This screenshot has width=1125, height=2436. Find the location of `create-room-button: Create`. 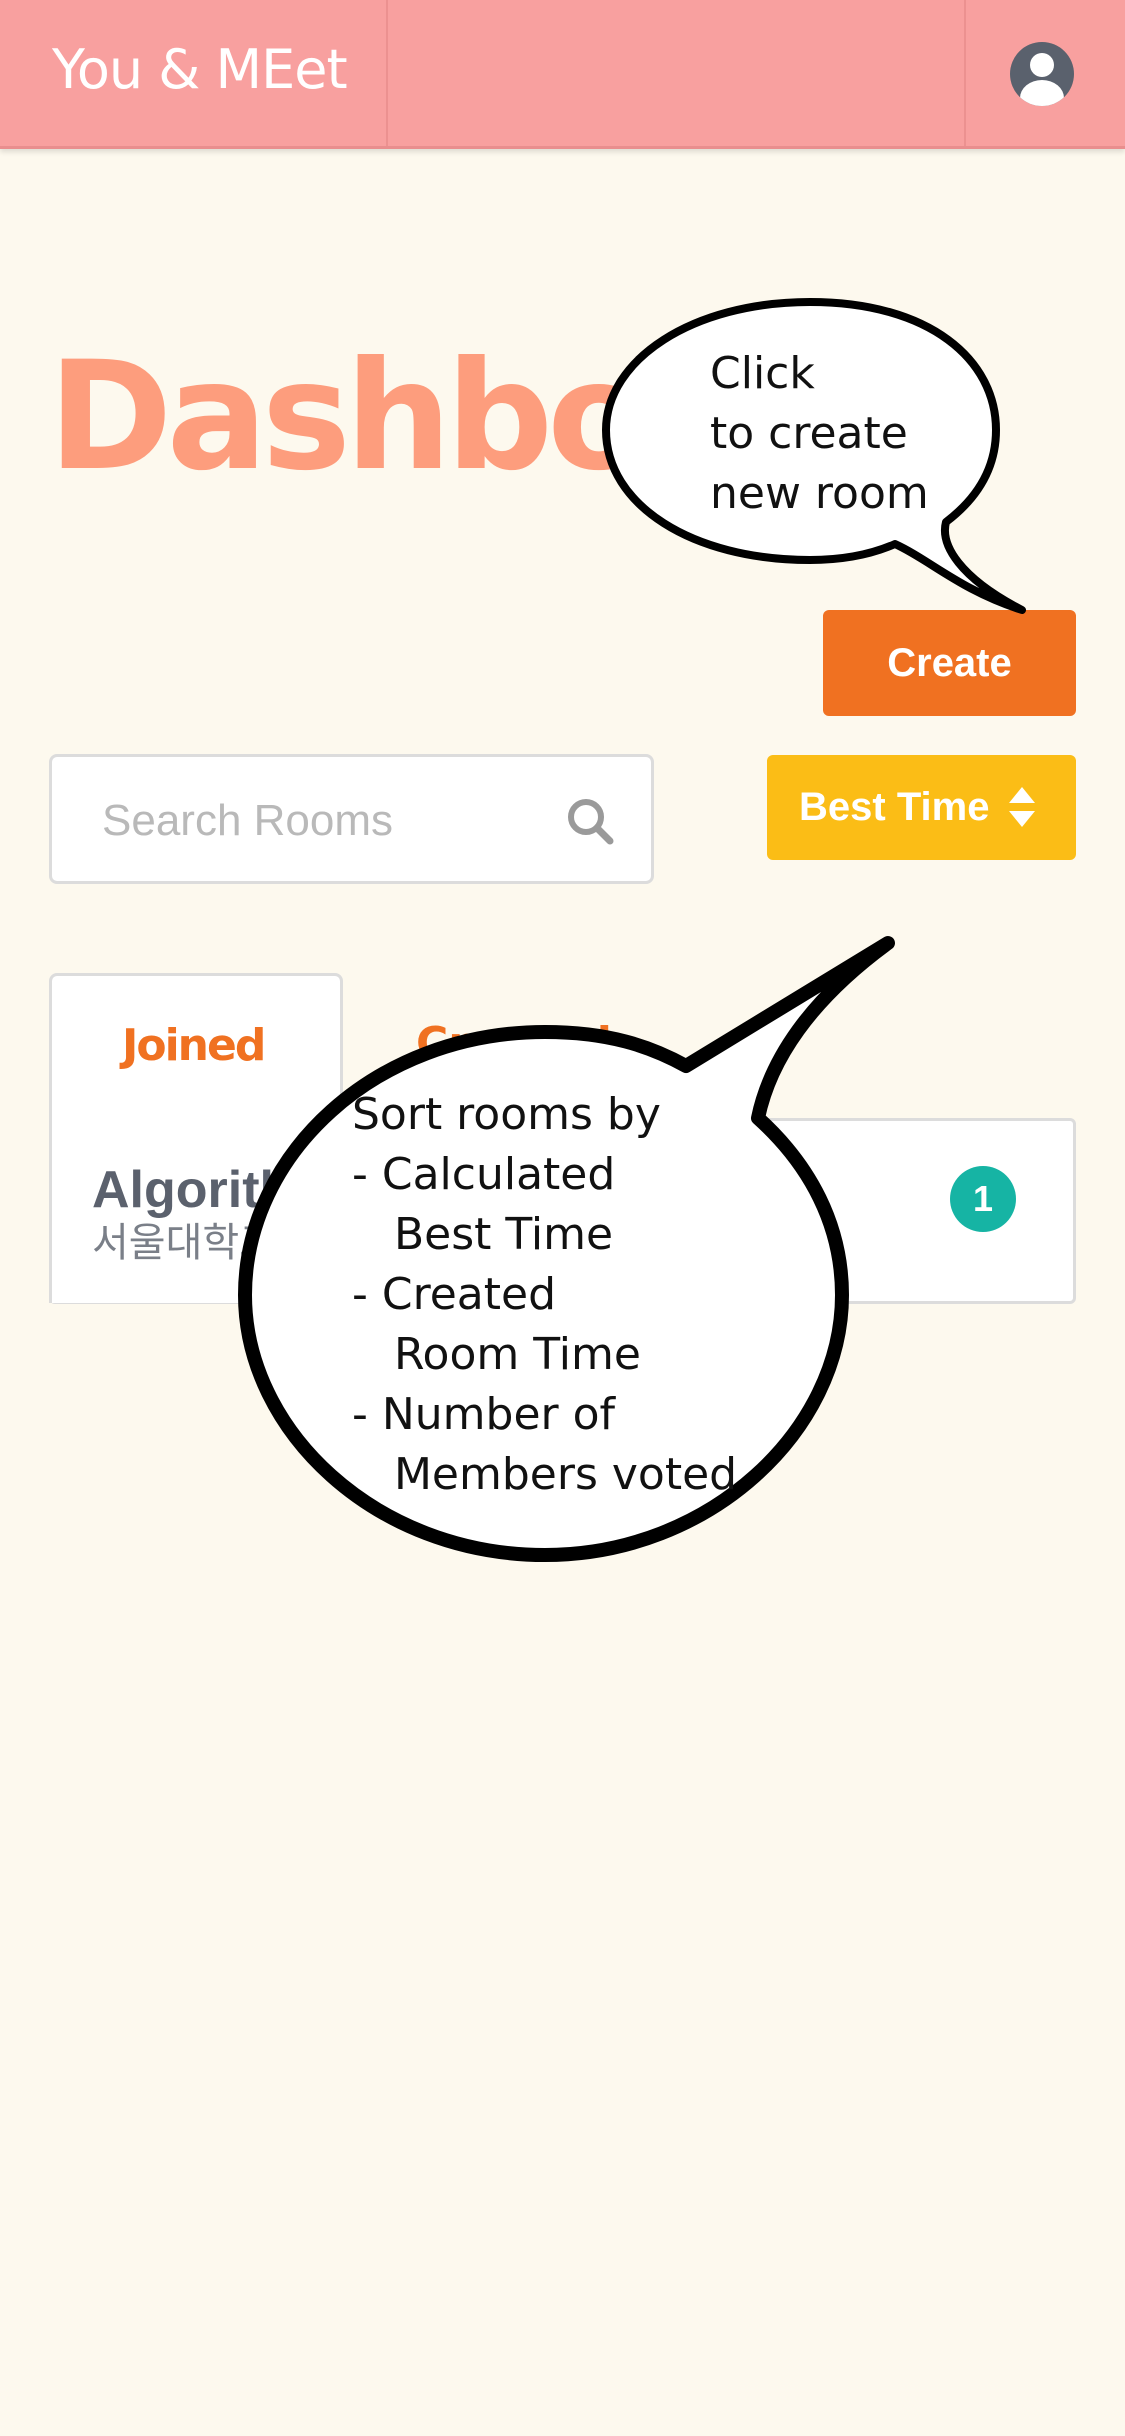

create-room-button: Create is located at coordinates (949, 663).